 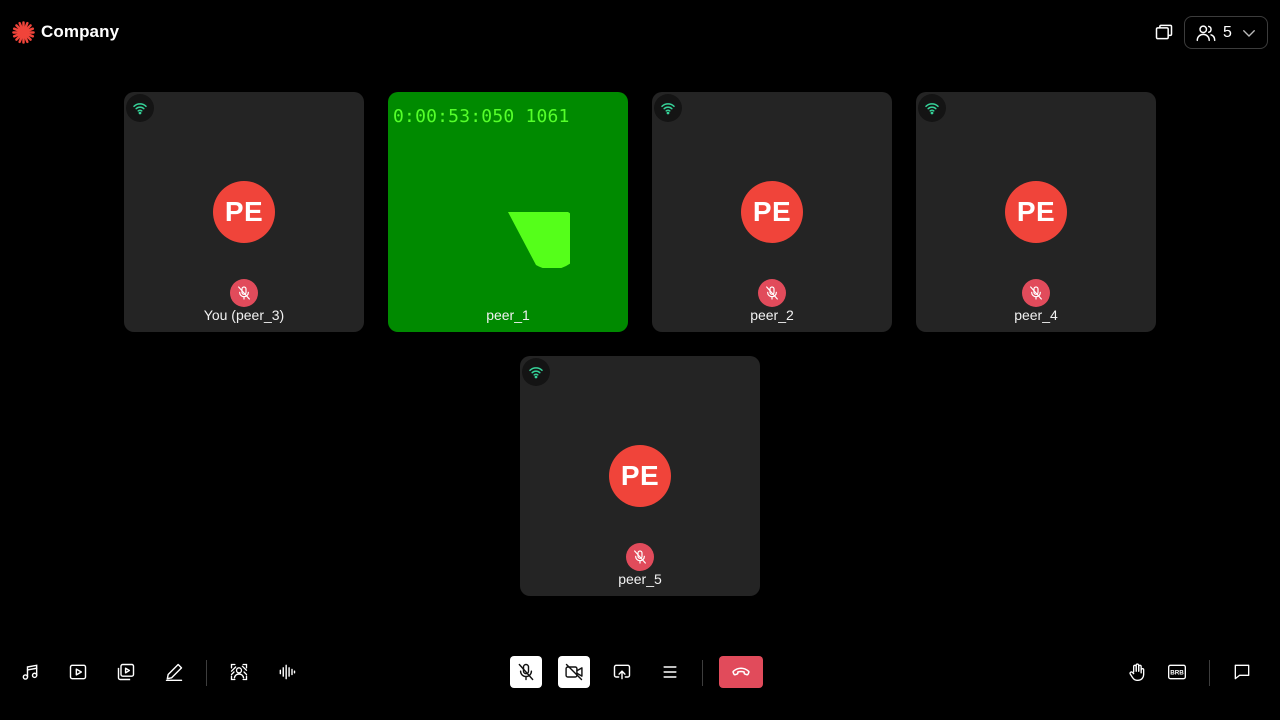 I want to click on noise-suppression-icon, so click(x=287, y=672).